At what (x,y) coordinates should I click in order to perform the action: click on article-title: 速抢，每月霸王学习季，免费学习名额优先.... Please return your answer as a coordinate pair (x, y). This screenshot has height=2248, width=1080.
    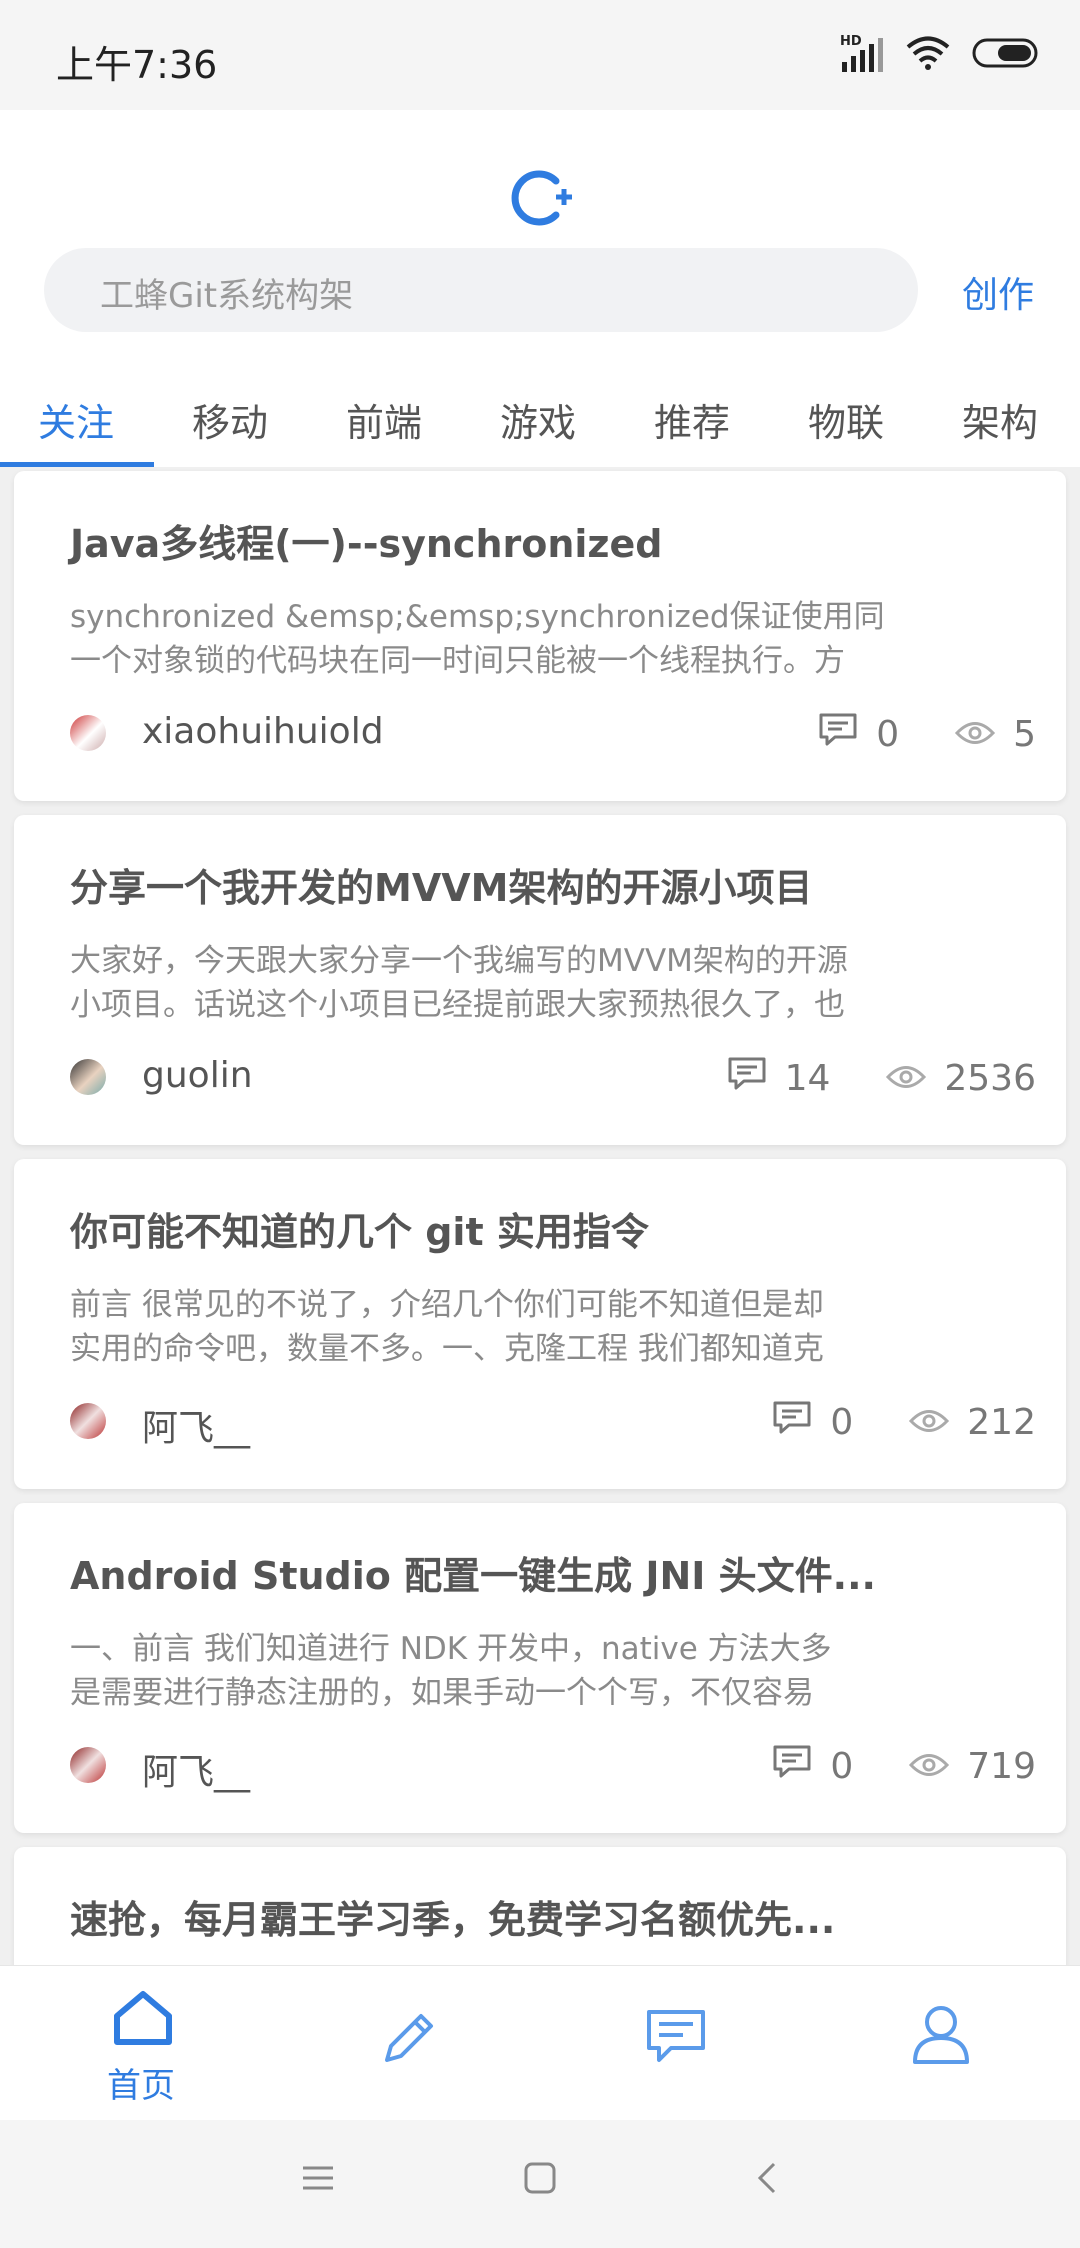
    Looking at the image, I should click on (452, 1916).